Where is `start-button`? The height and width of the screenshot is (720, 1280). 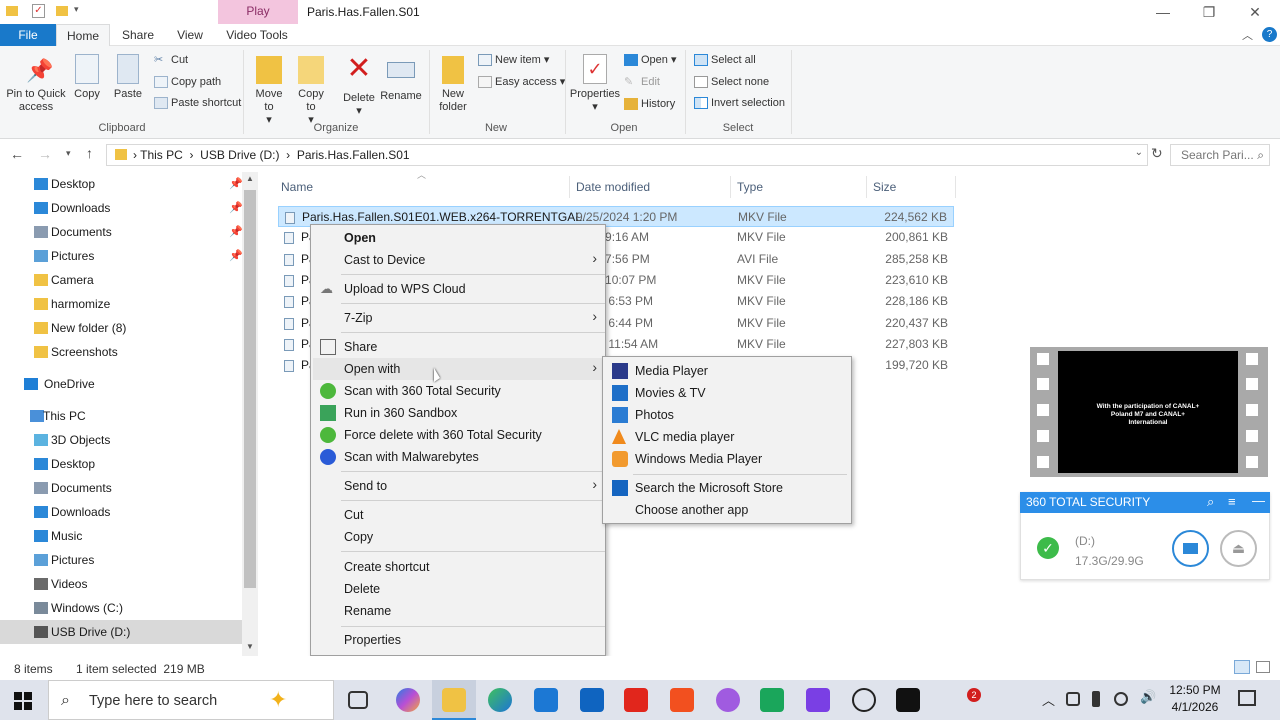
start-button is located at coordinates (23, 701).